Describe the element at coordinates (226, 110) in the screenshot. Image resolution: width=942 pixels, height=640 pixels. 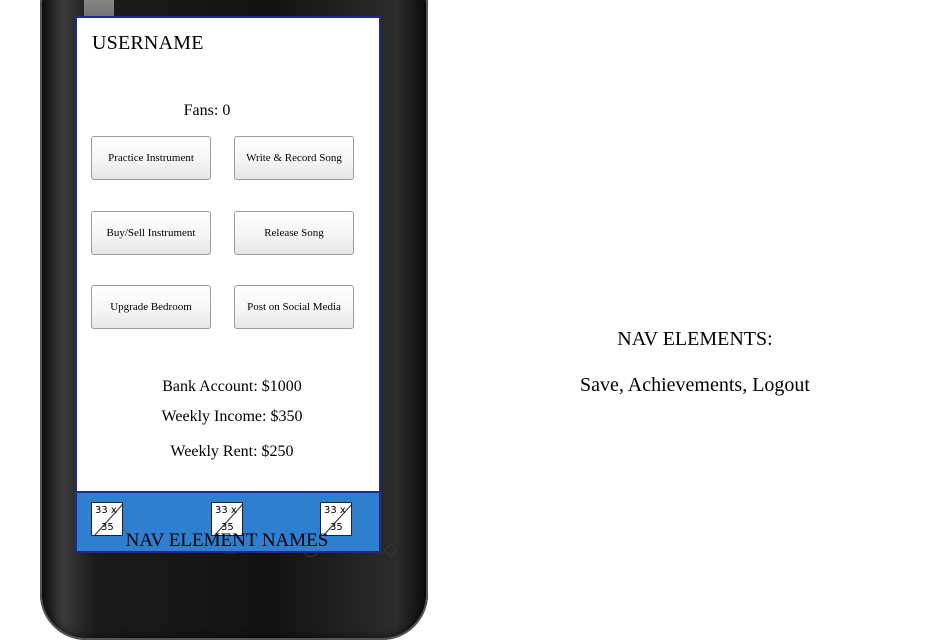
I see `fans-value: 0` at that location.